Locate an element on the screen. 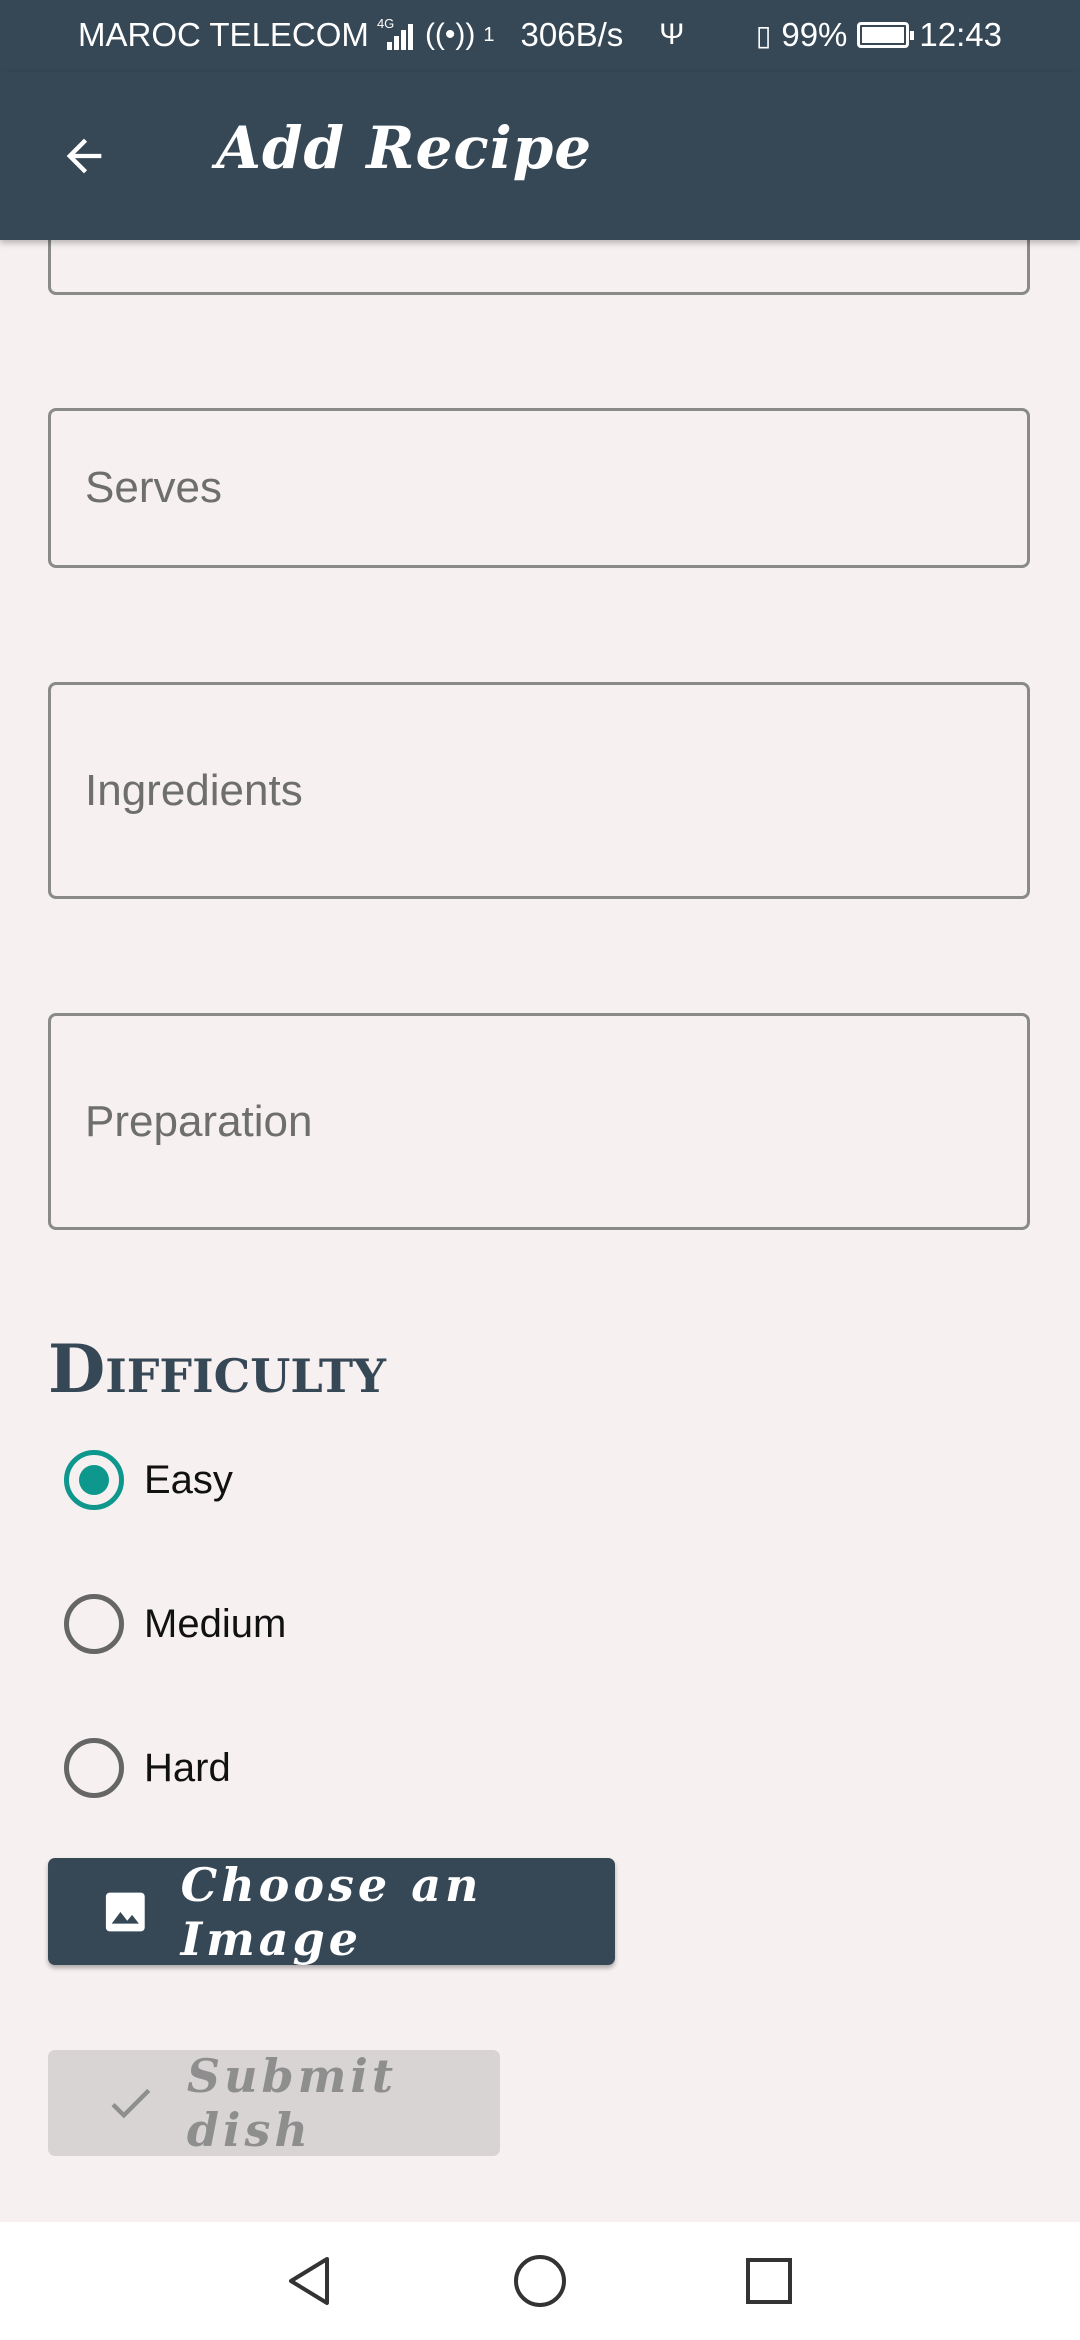  radio-option-medium: Medium is located at coordinates (175, 1624).